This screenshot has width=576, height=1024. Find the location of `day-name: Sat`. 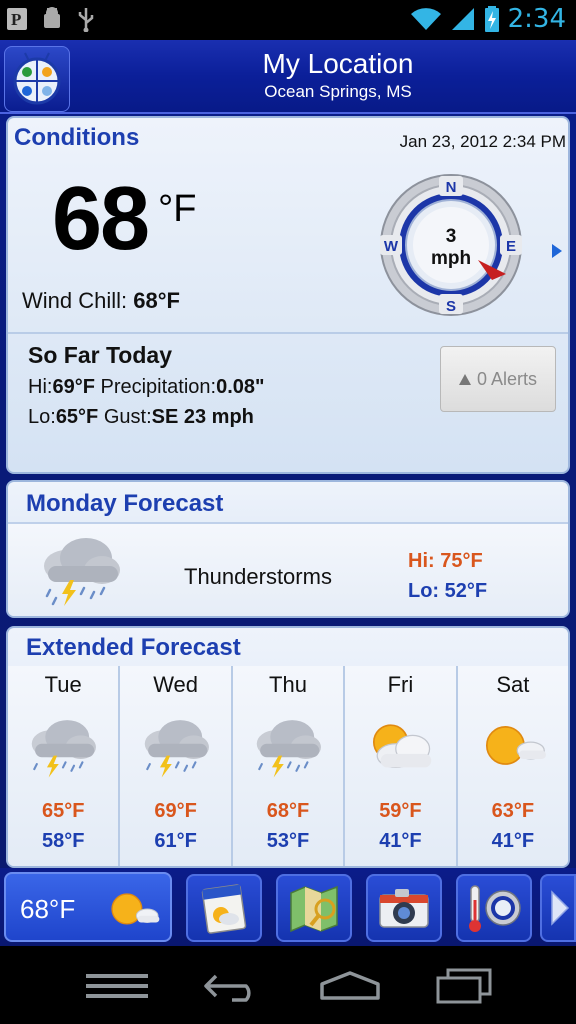

day-name: Sat is located at coordinates (513, 684).